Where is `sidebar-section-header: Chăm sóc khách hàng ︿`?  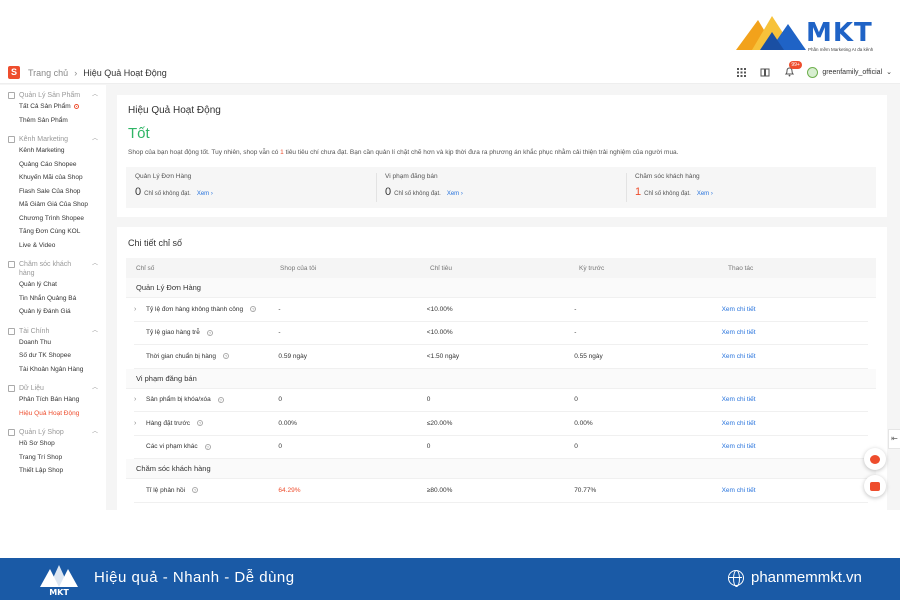
sidebar-section-header: Chăm sóc khách hàng ︿ is located at coordinates (53, 269).